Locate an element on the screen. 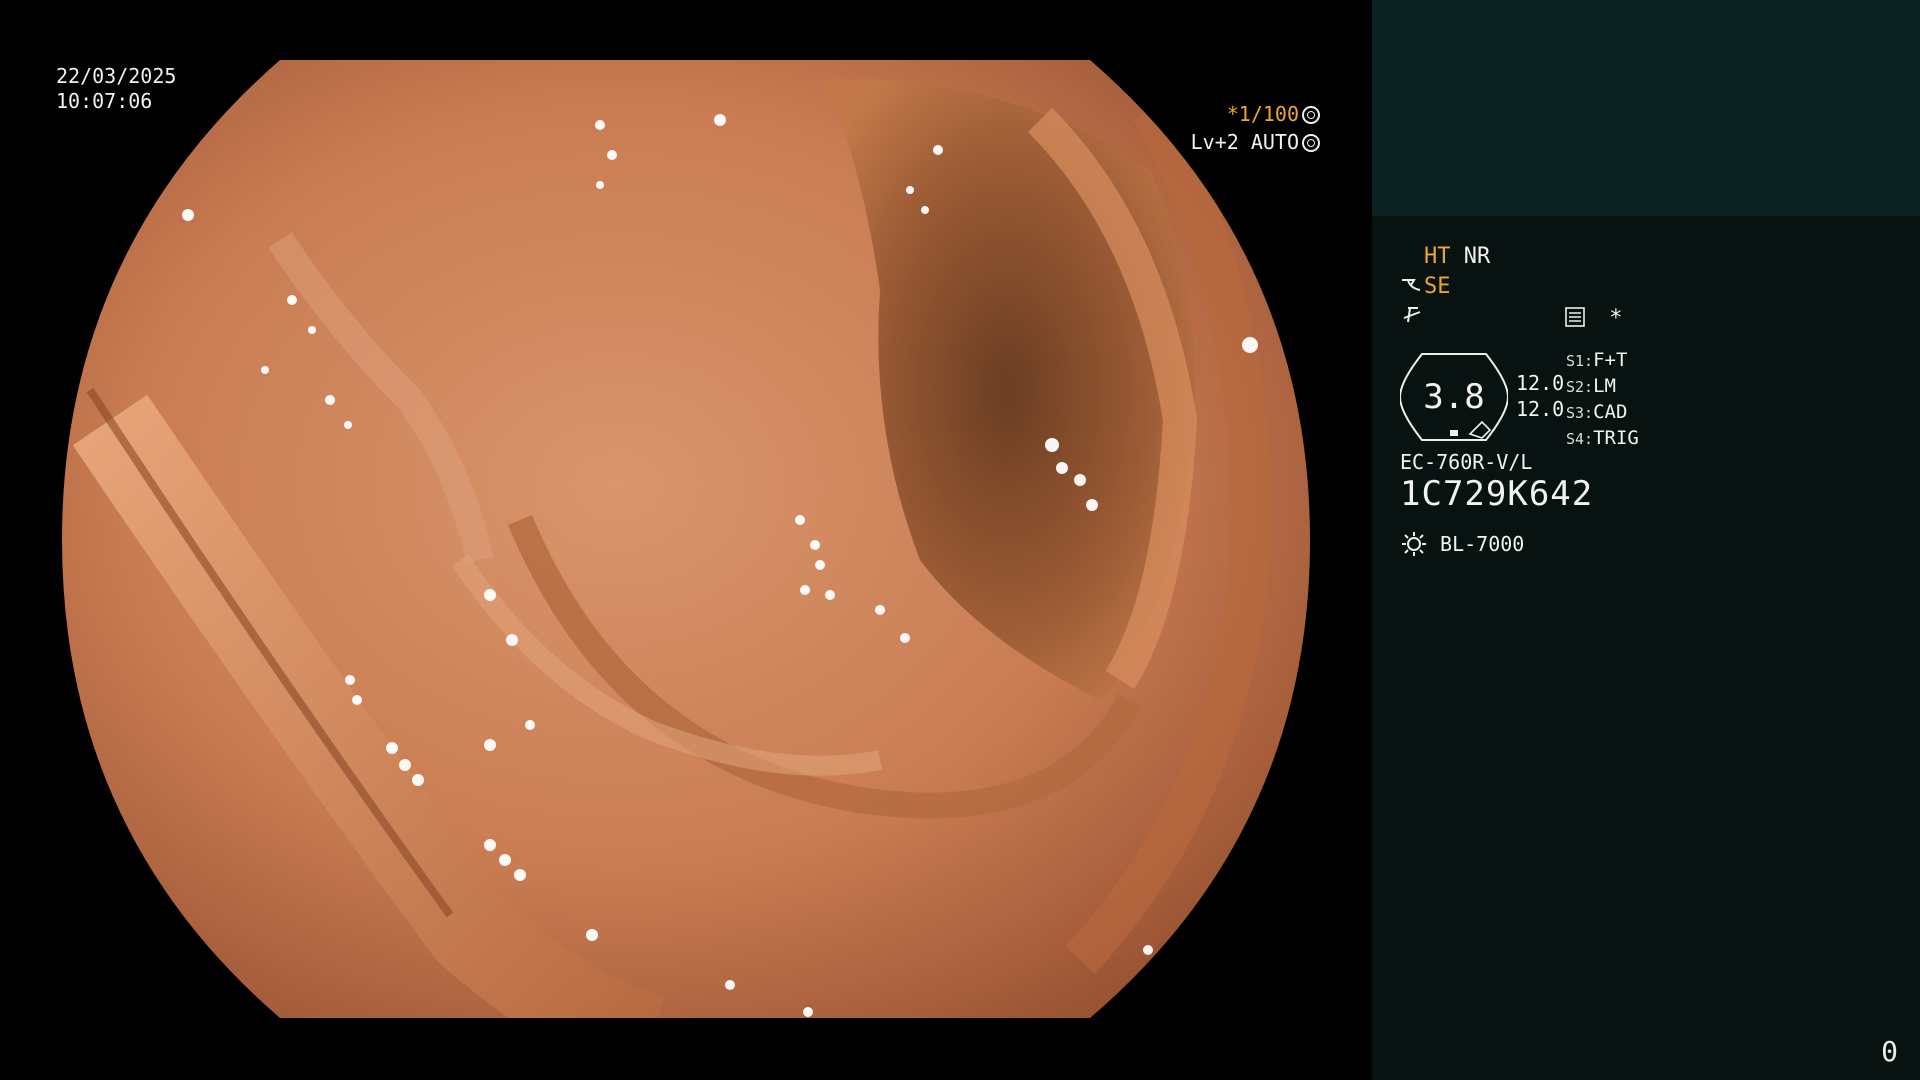 The height and width of the screenshot is (1080, 1920). enhancement-row: HT NR is located at coordinates (1457, 256).